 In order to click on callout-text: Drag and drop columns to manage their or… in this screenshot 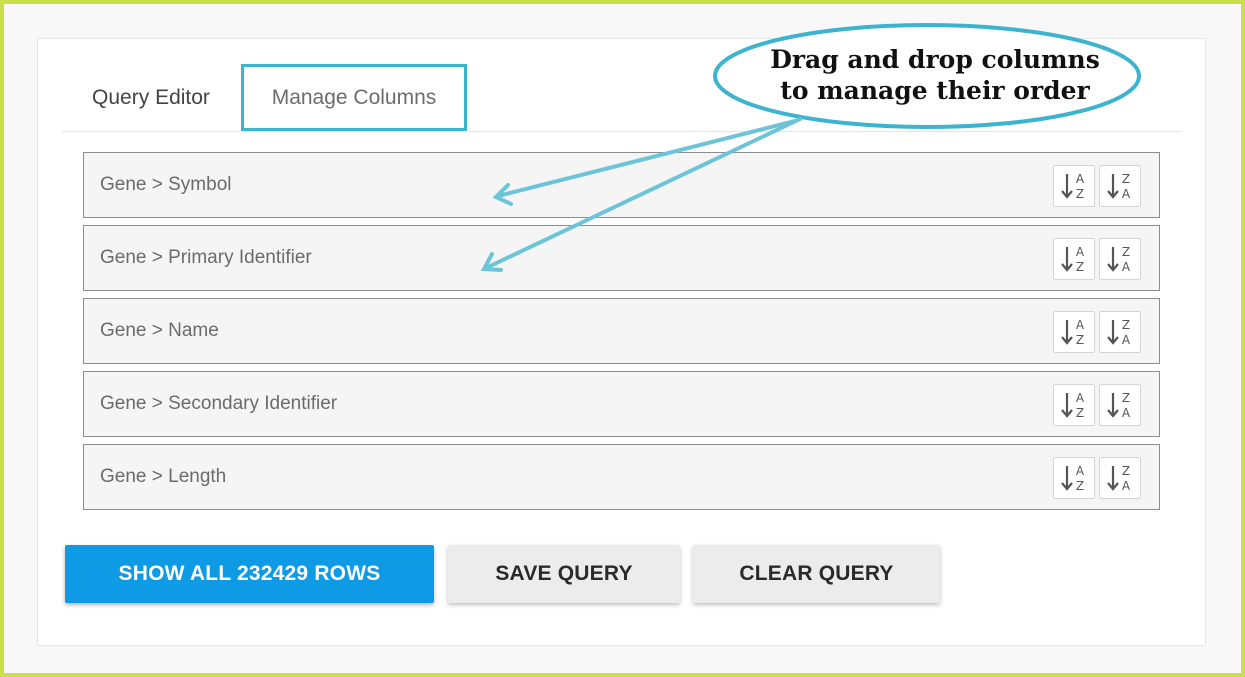, I will do `click(935, 75)`.